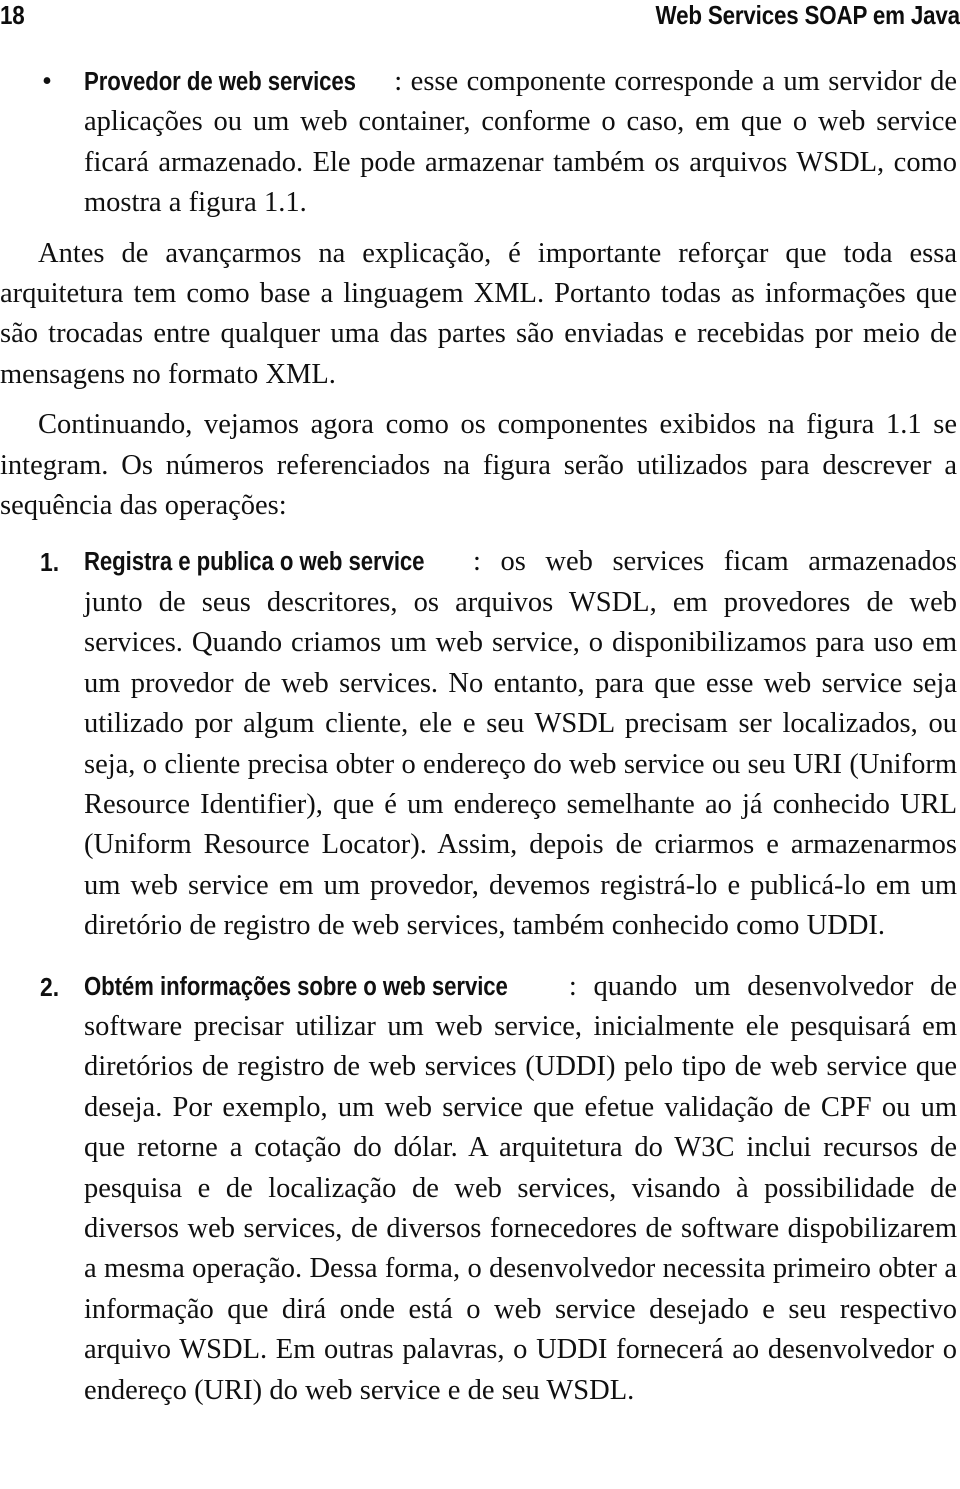 This screenshot has width=960, height=1489. Describe the element at coordinates (50, 986) in the screenshot. I see `list-item-number: 2.` at that location.